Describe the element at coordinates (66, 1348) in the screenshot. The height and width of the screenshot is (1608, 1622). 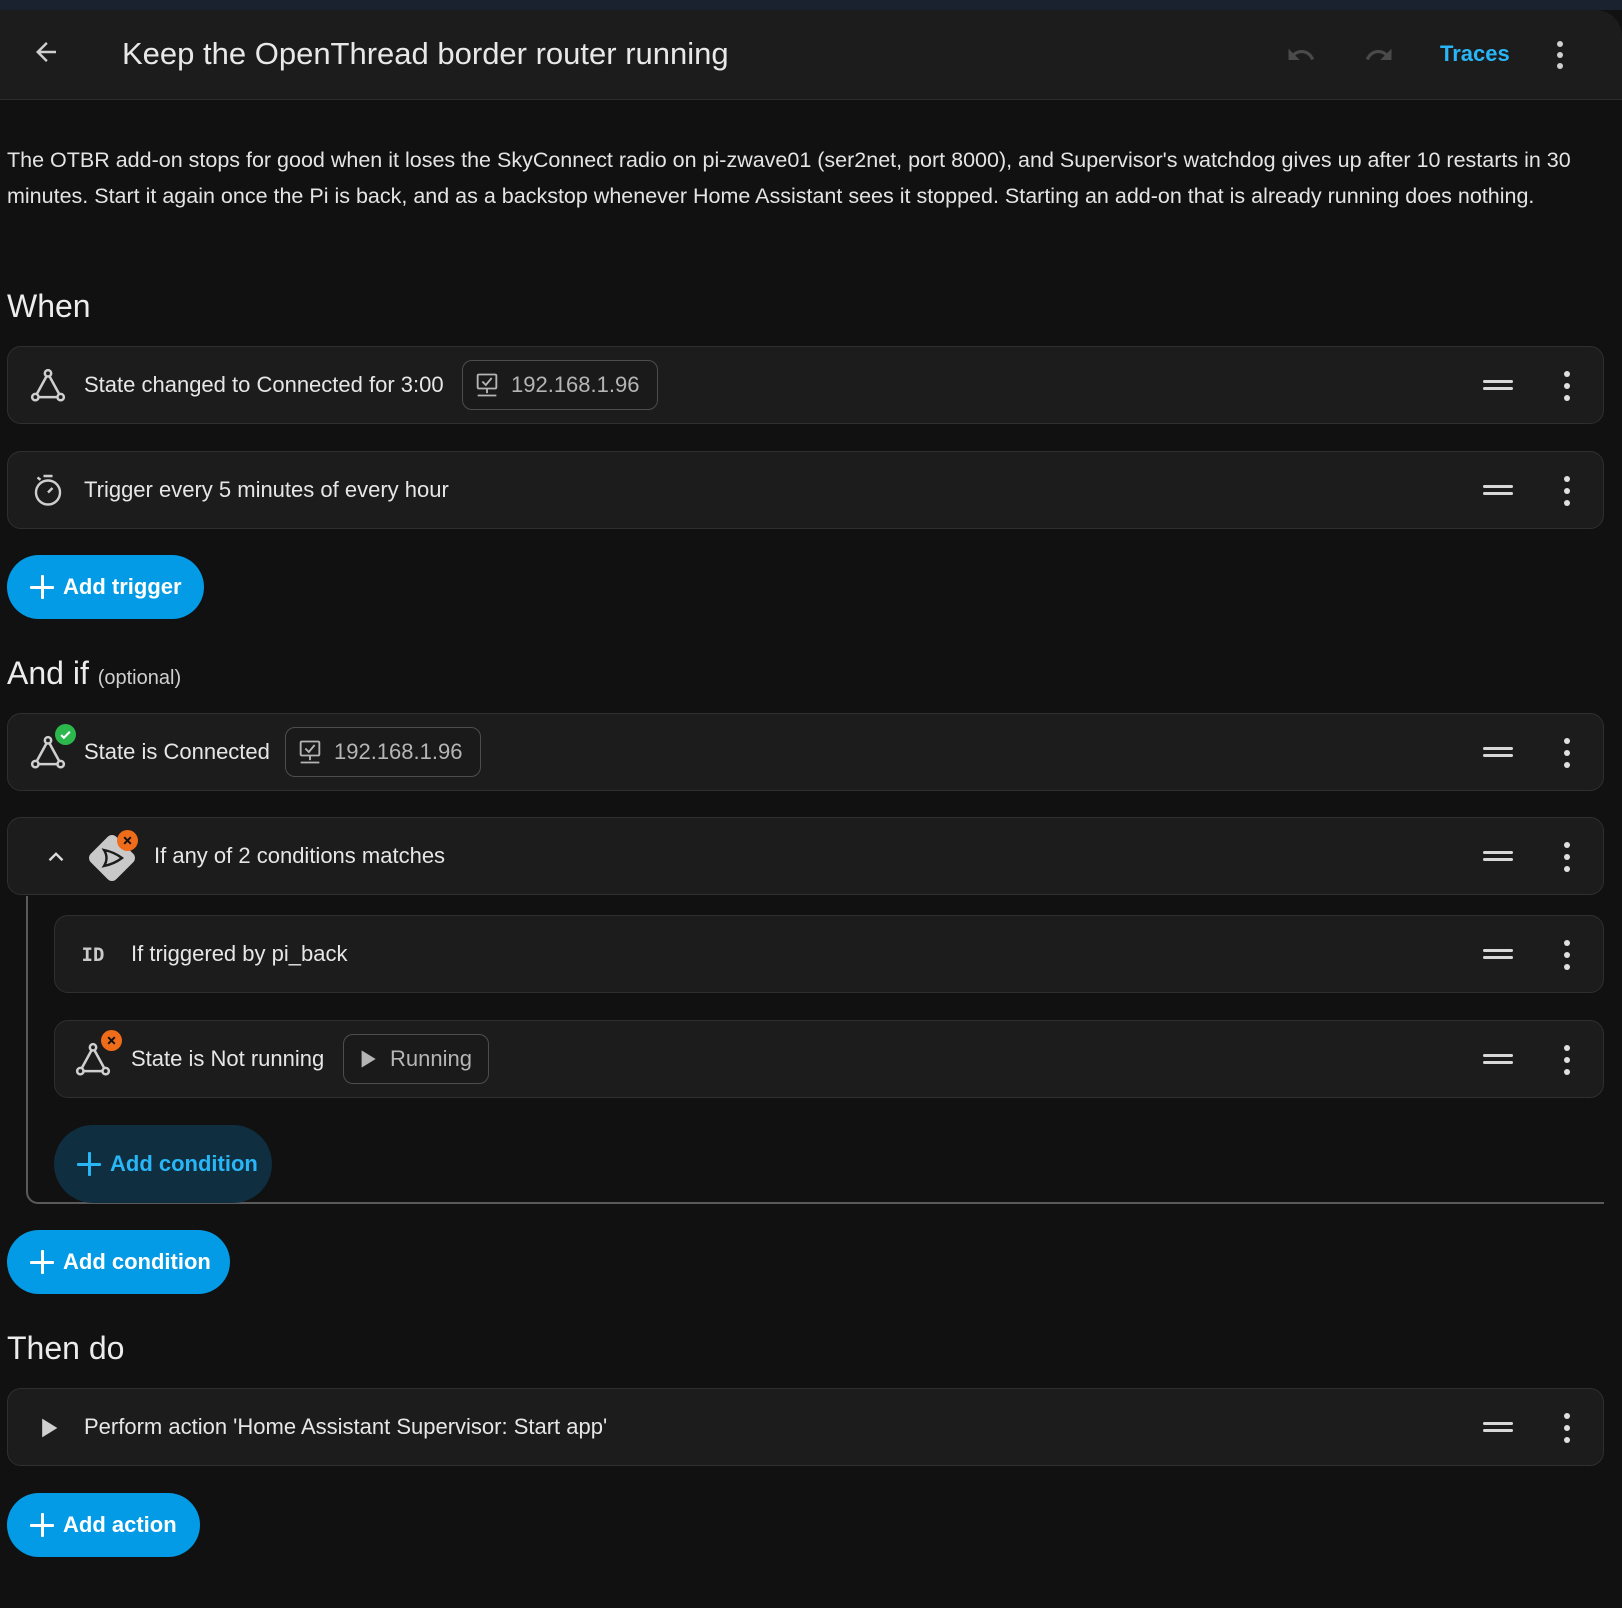
I see `then-do-section-title: Then do` at that location.